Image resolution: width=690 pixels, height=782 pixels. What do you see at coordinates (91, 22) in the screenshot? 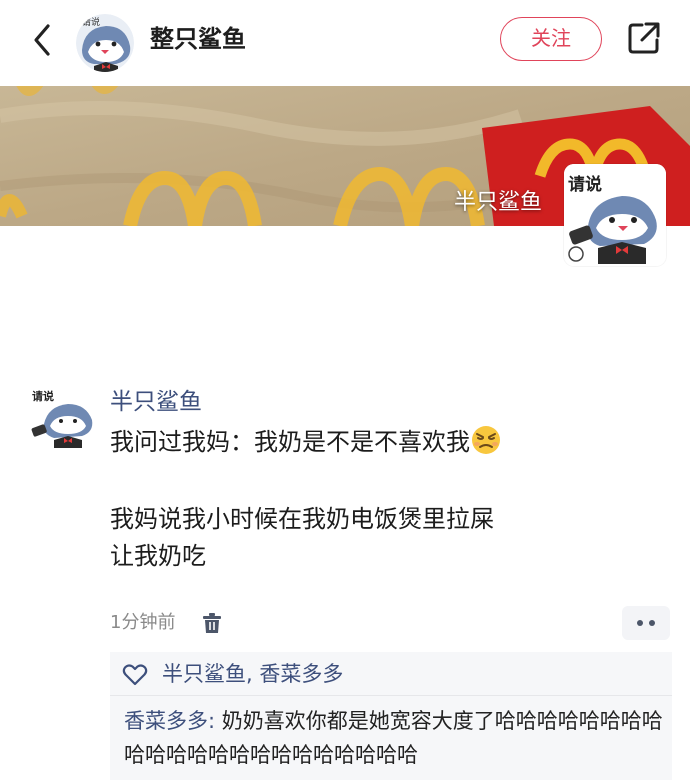
I see `avatar-scribble: 请说` at bounding box center [91, 22].